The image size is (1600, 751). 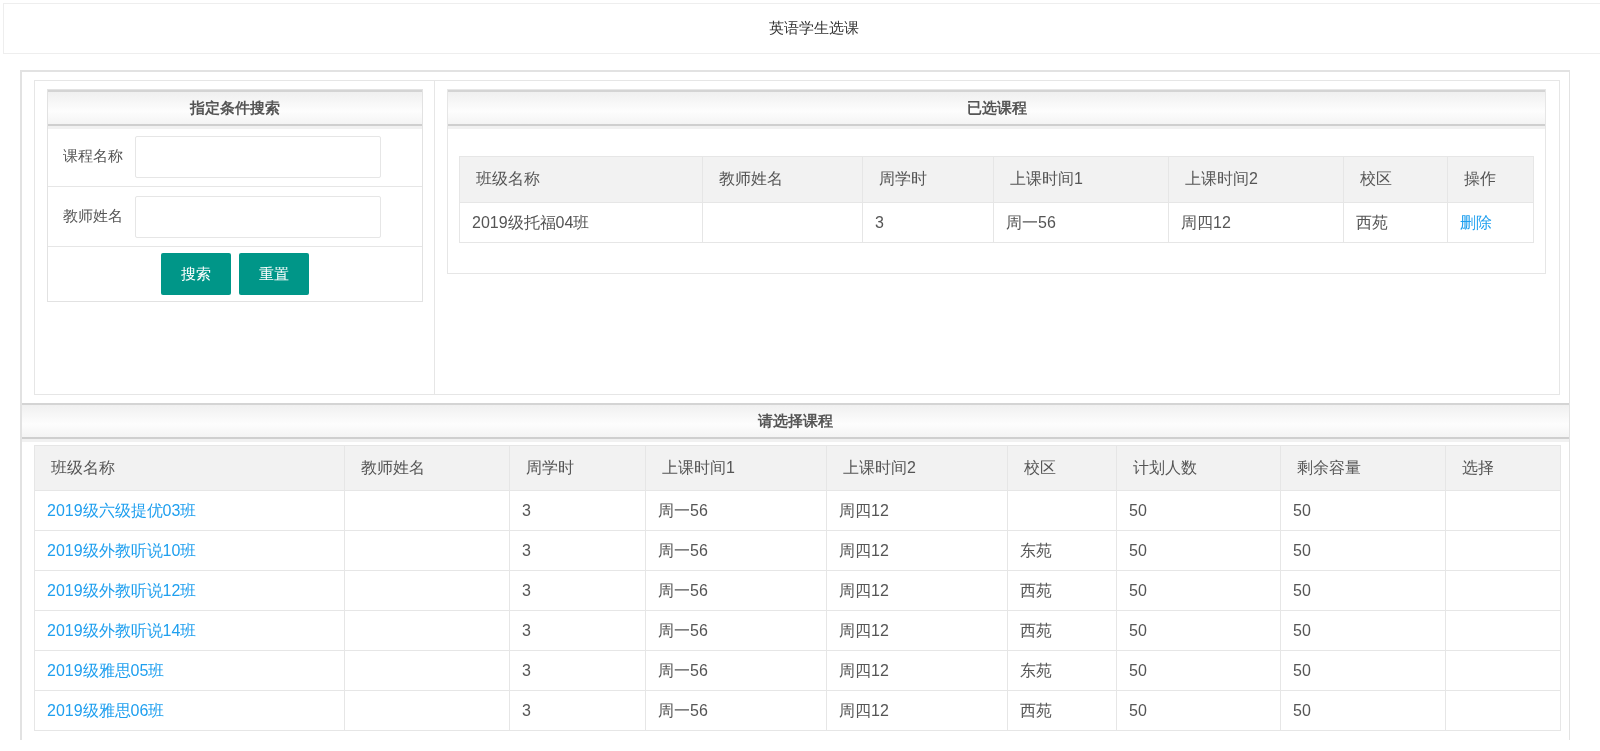 I want to click on field-label: 教师姓名, so click(x=93, y=216).